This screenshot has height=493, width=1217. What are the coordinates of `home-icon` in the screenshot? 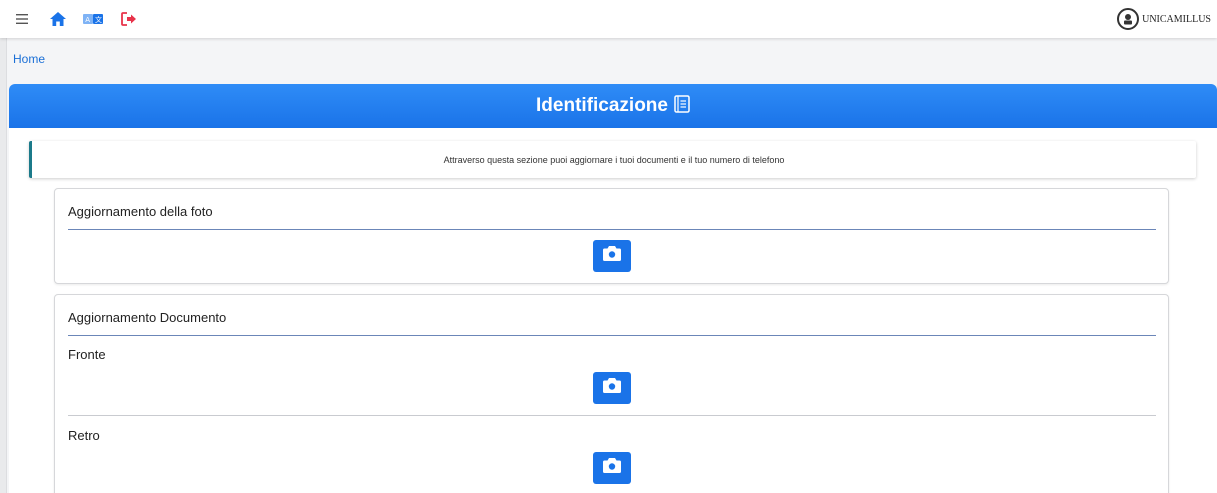 It's located at (58, 19).